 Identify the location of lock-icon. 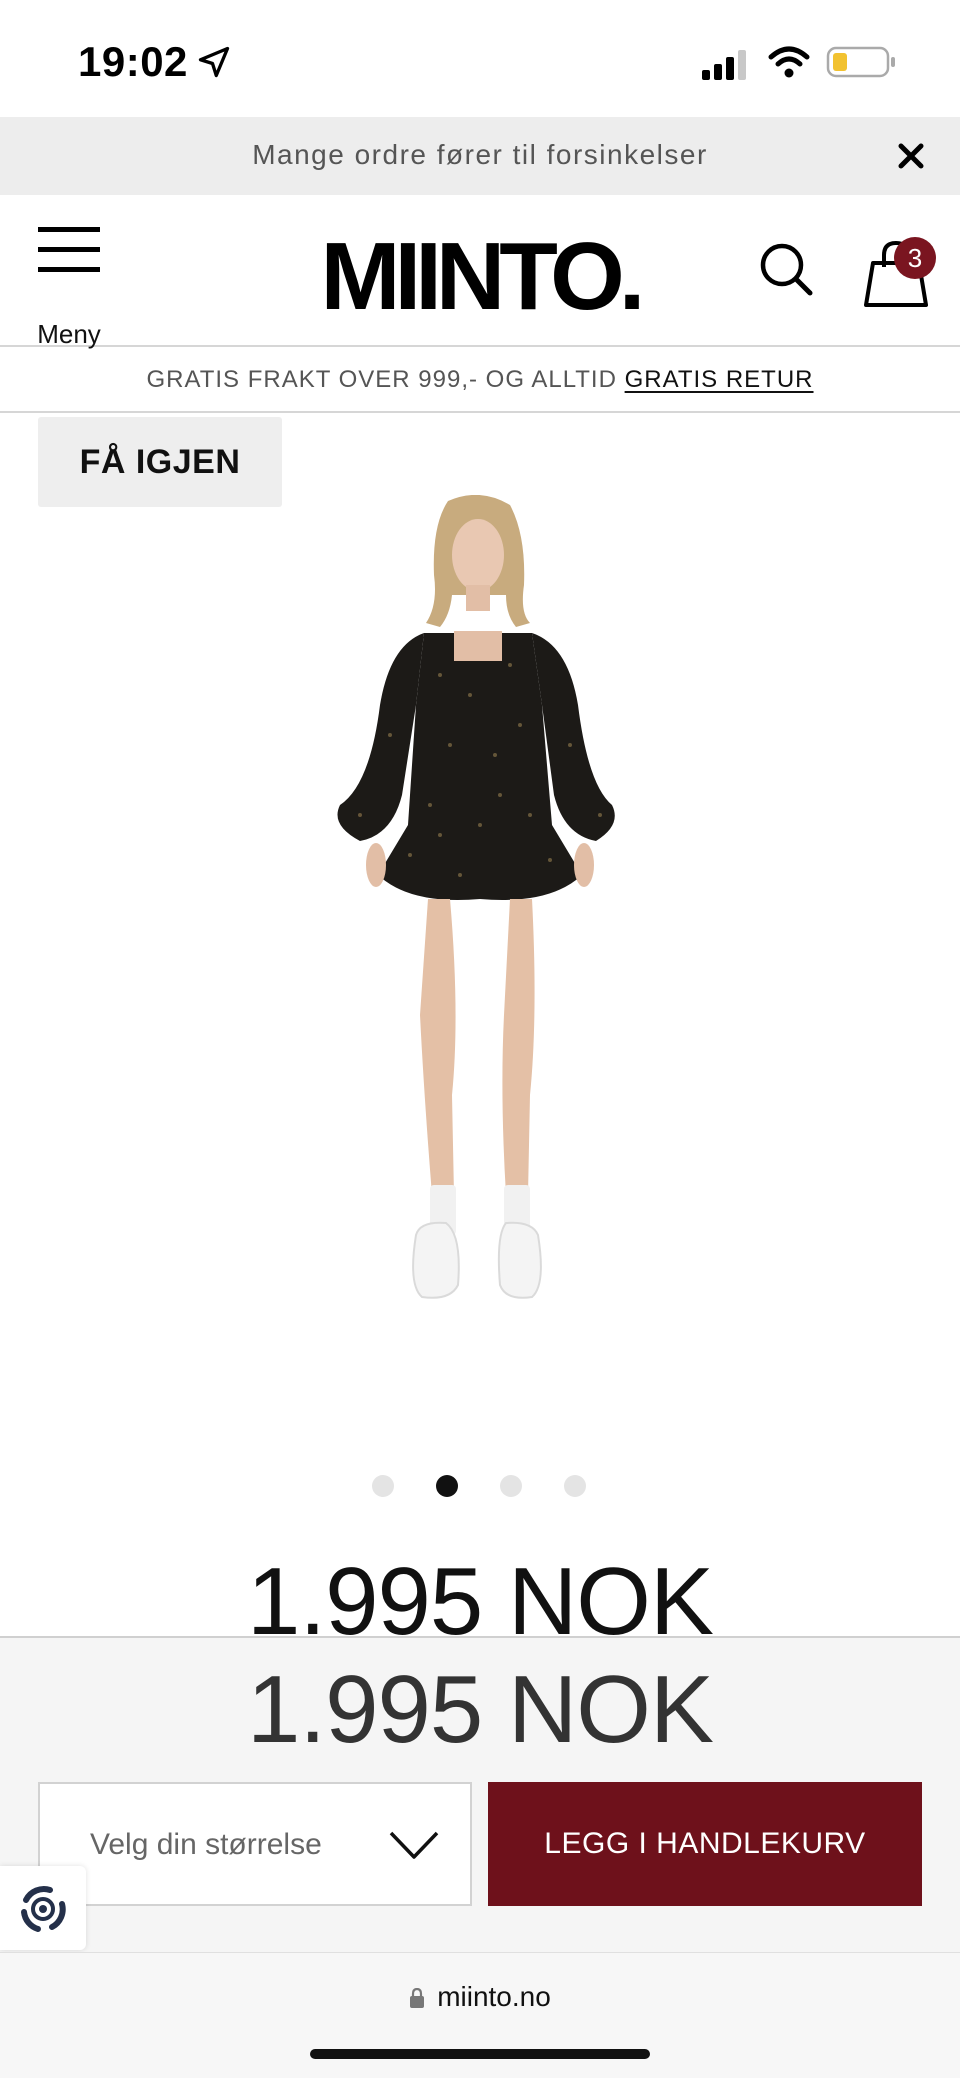
(417, 1998).